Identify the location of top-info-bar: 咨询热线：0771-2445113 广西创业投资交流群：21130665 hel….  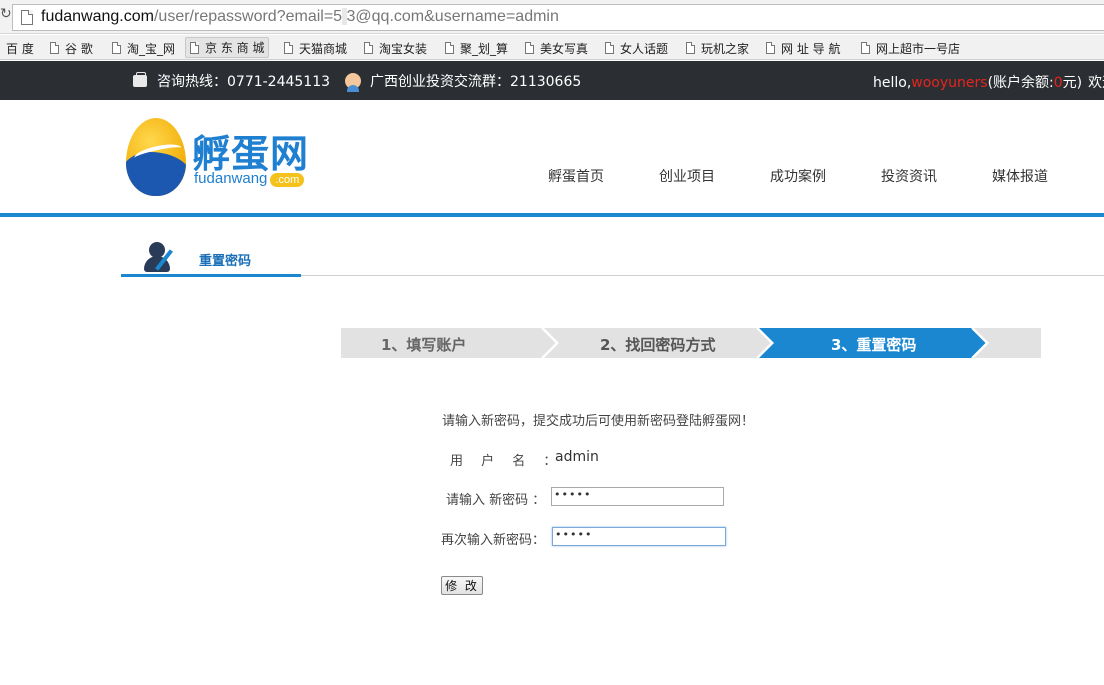
(552, 80).